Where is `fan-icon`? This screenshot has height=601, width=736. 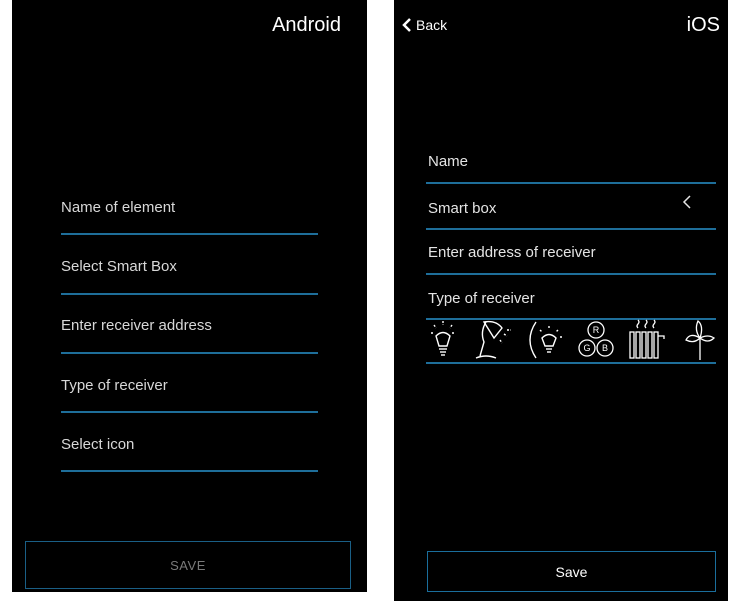
fan-icon is located at coordinates (698, 340).